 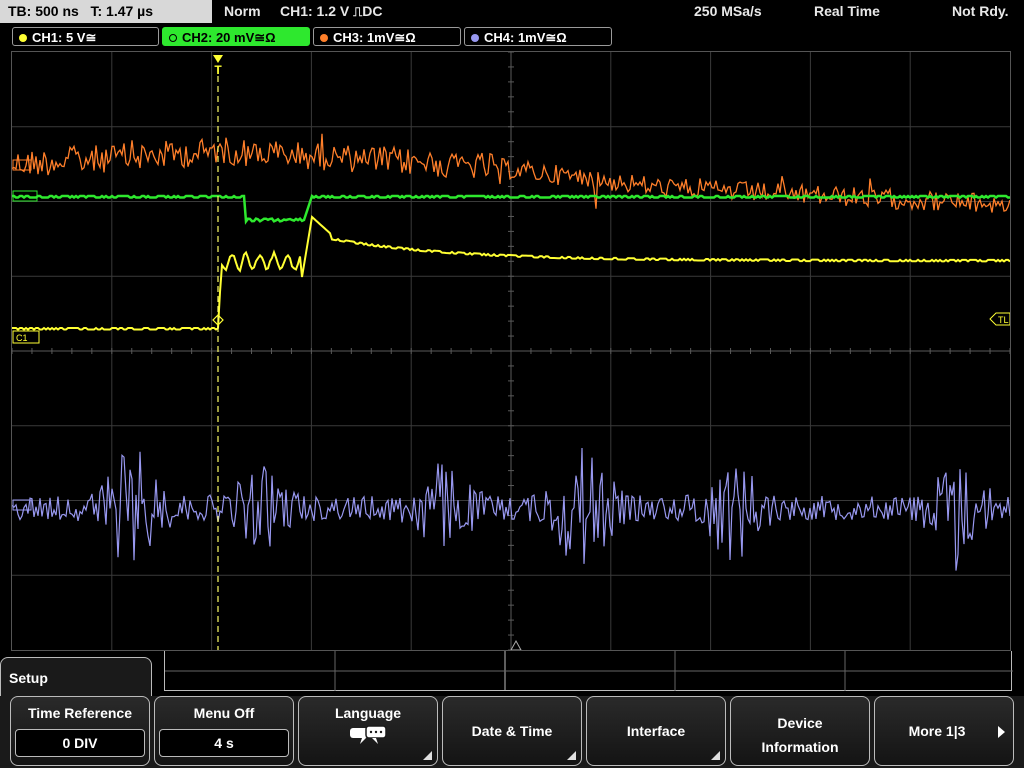 I want to click on device-information-softkey: Device Information, so click(x=800, y=731).